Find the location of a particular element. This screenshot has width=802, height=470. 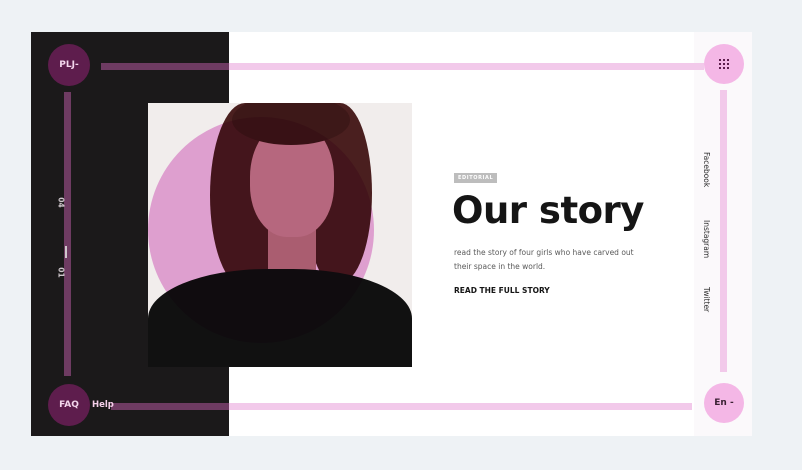

faq-button: FAQ is located at coordinates (69, 405).